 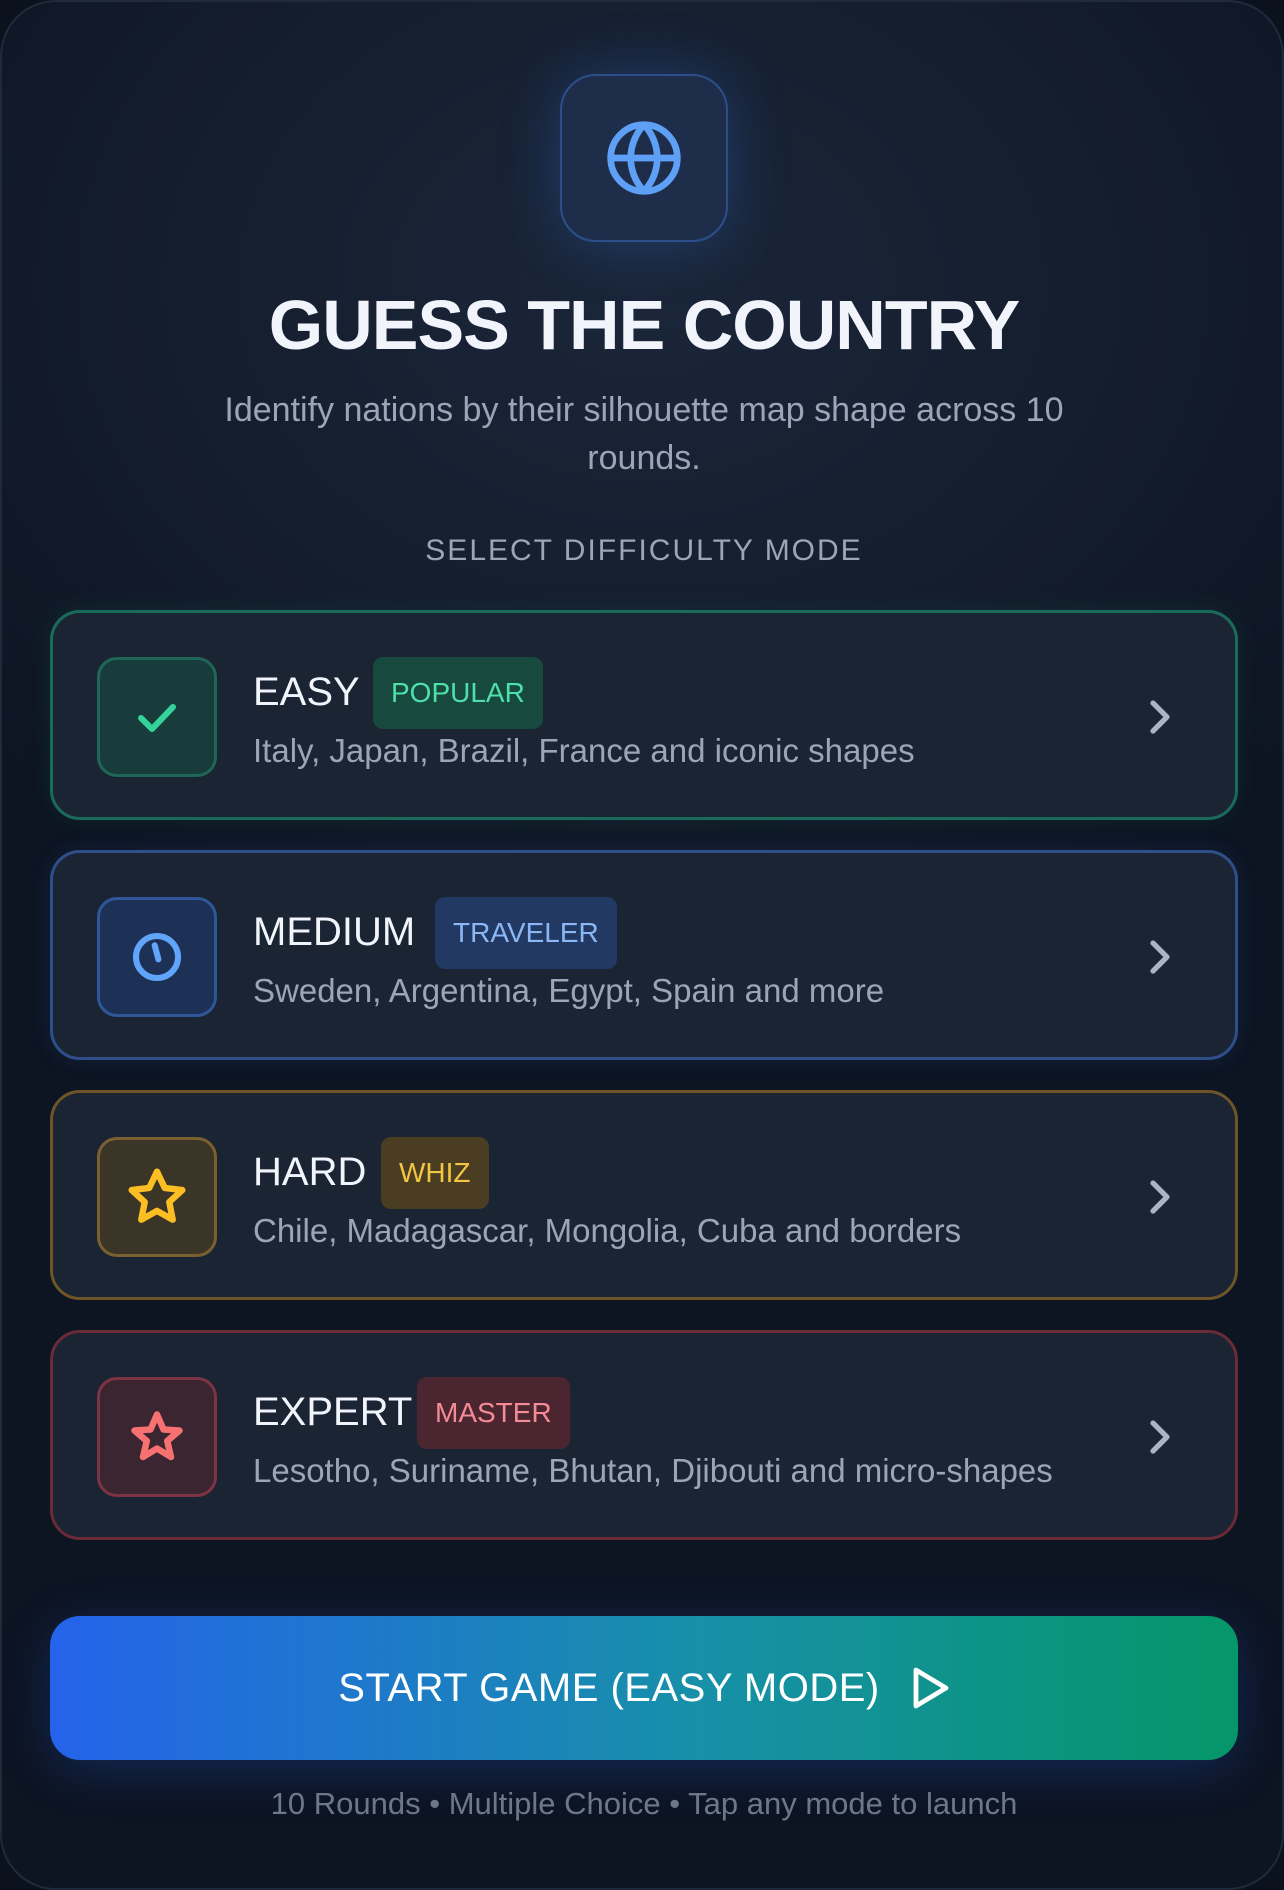 I want to click on globe-icon, so click(x=644, y=158).